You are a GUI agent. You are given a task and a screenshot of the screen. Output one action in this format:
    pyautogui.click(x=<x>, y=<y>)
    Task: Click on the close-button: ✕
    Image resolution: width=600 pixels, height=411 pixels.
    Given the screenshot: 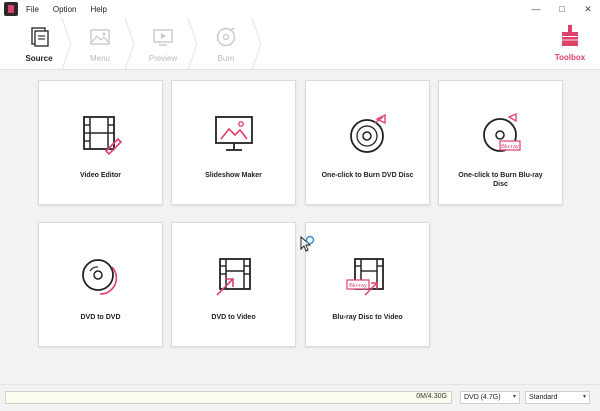 What is the action you would take?
    pyautogui.click(x=588, y=9)
    